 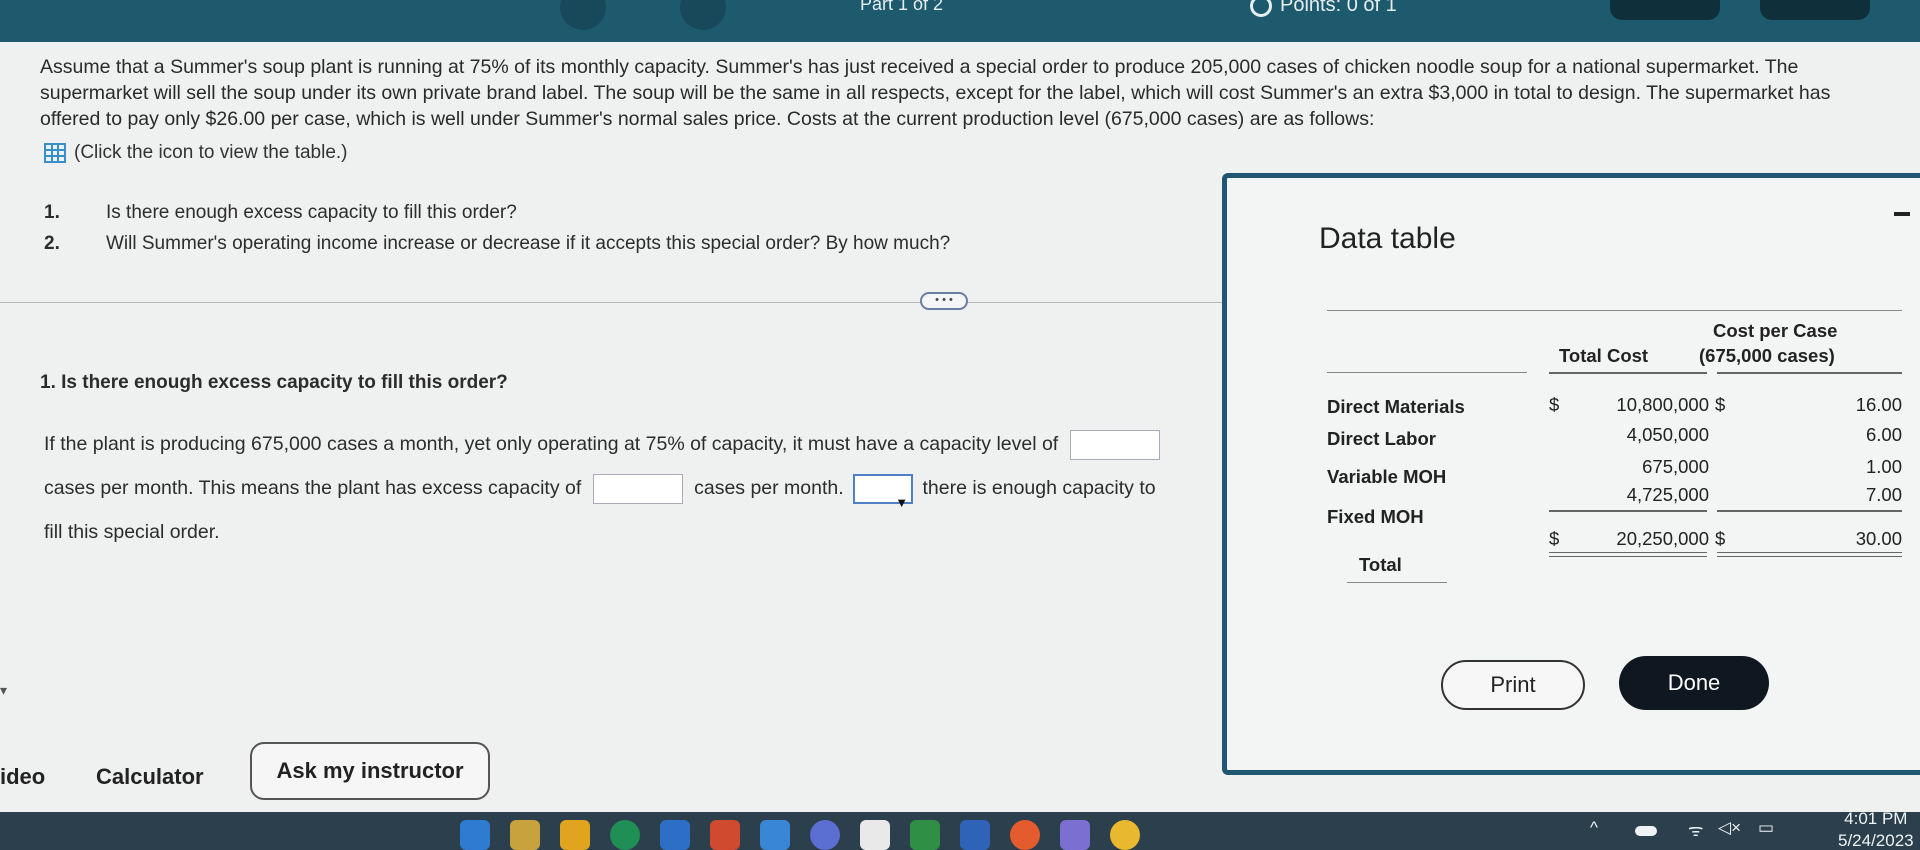 What do you see at coordinates (1883, 494) in the screenshot?
I see `per-case-value: 7.00` at bounding box center [1883, 494].